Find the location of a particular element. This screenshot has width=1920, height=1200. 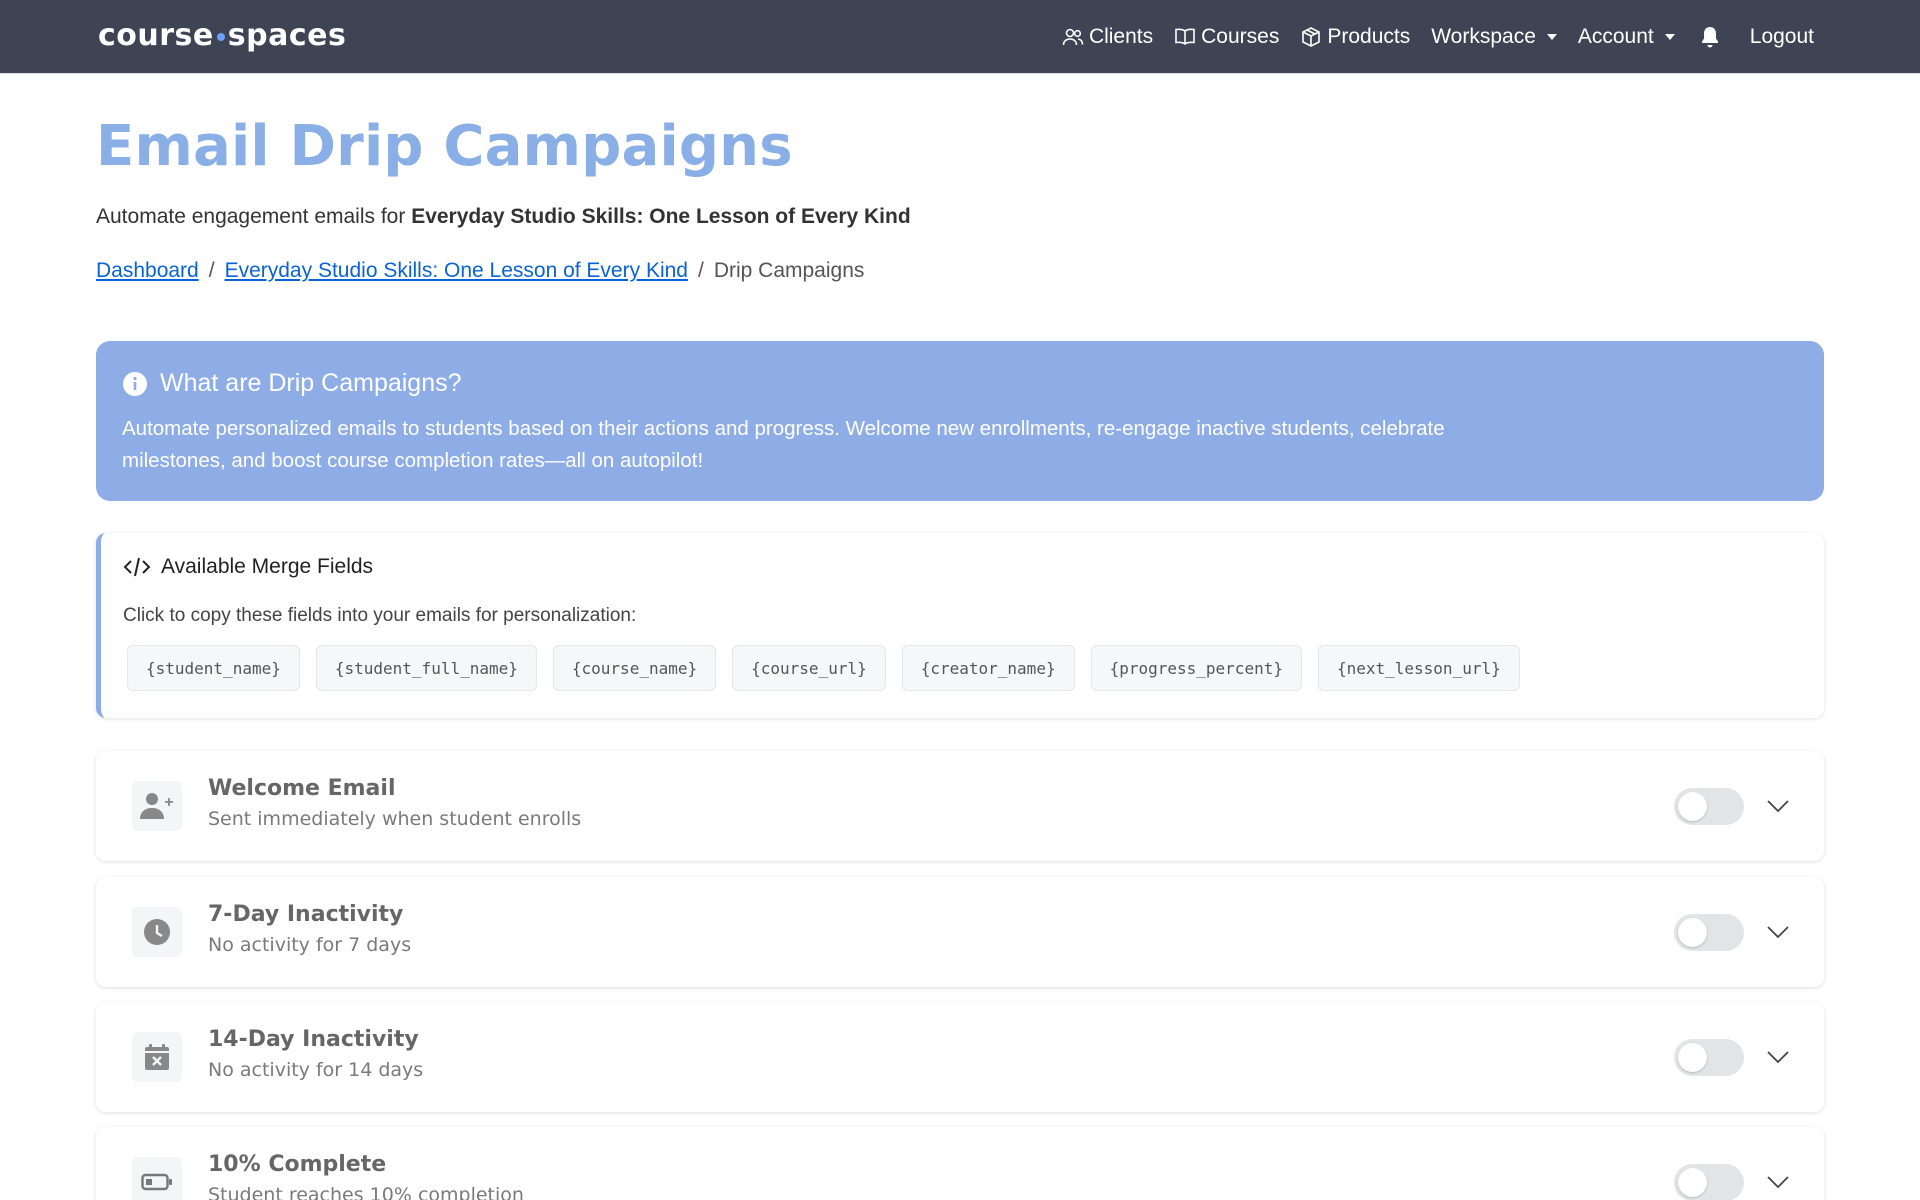

merge-fields-title: Available Merge Fields is located at coordinates (248, 567).